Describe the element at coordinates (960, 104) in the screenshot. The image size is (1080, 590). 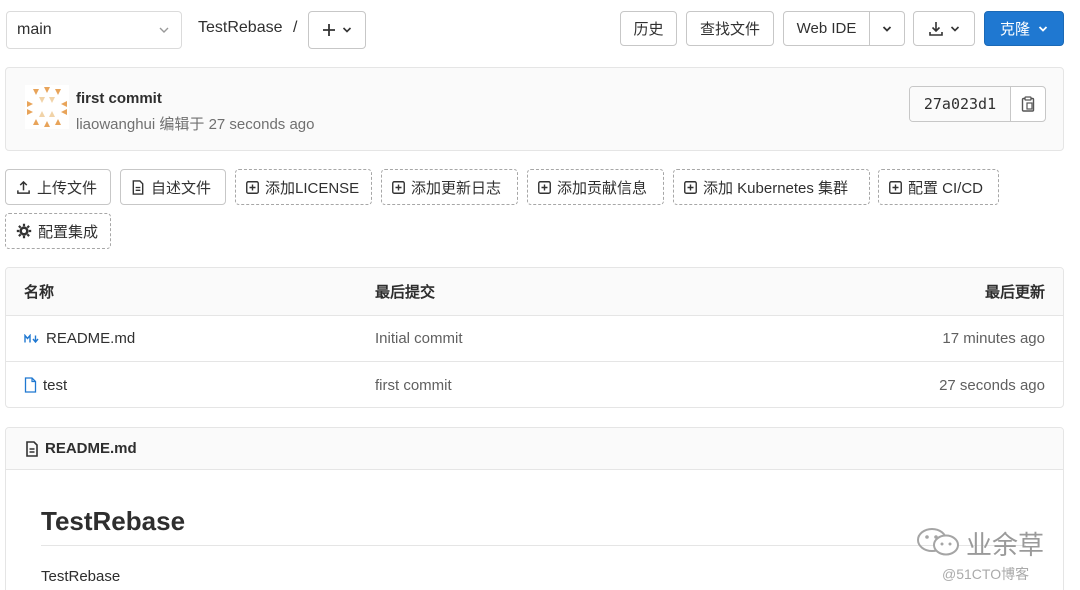
I see `commit-sha: 27a023d1` at that location.